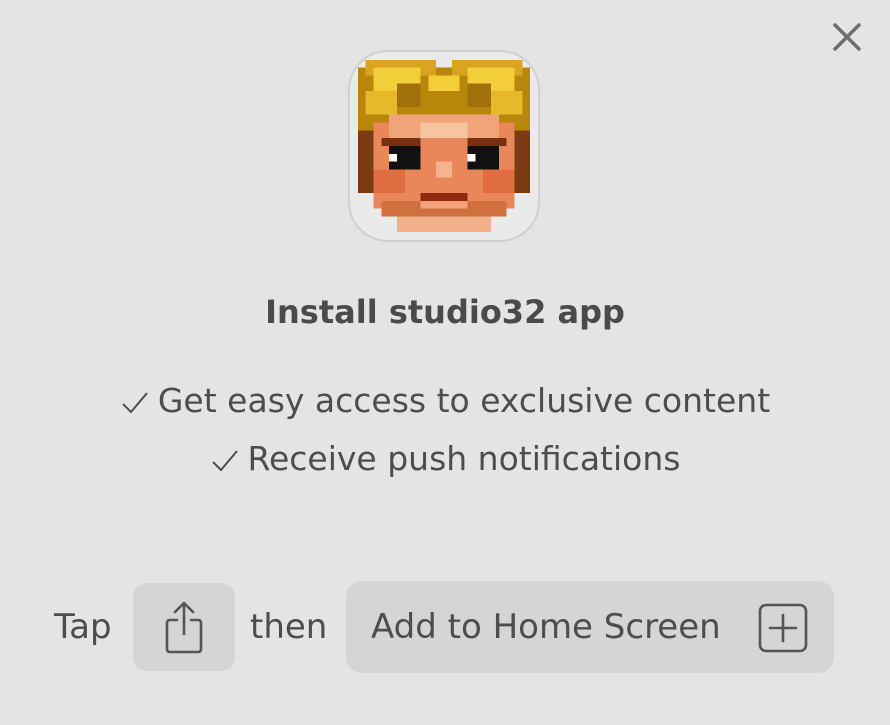 The width and height of the screenshot is (890, 725). I want to click on share-button, so click(184, 627).